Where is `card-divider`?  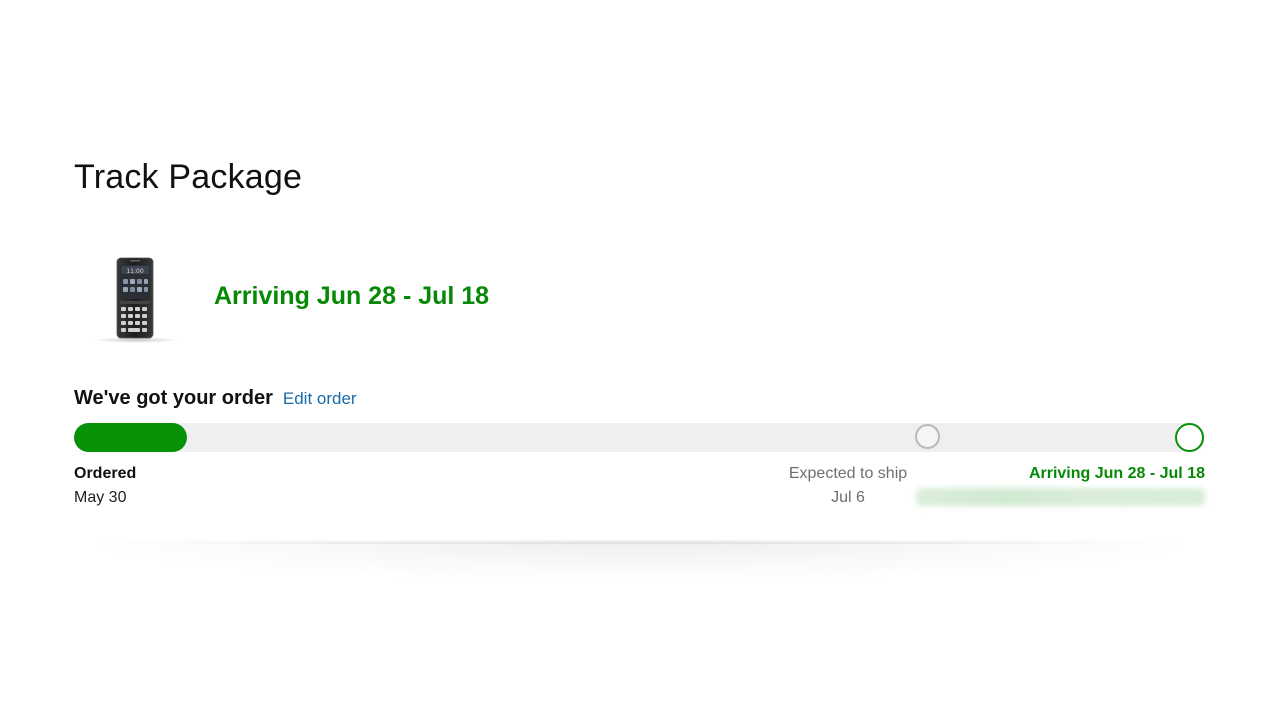 card-divider is located at coordinates (640, 543).